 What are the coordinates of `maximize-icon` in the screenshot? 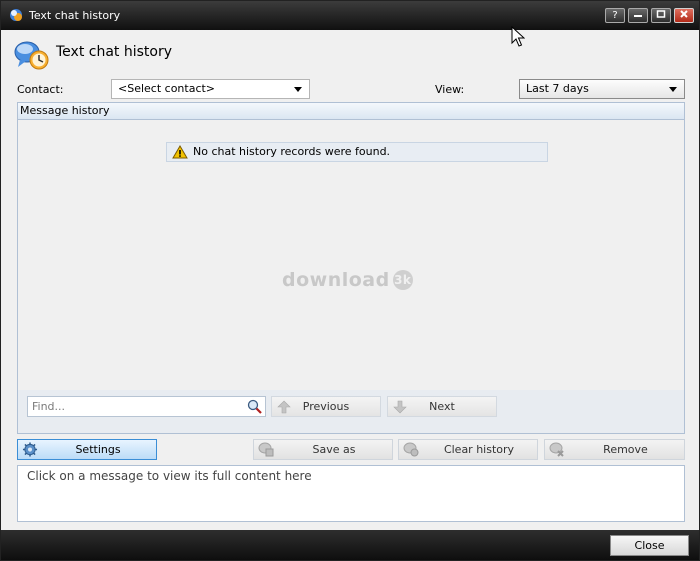 It's located at (661, 14).